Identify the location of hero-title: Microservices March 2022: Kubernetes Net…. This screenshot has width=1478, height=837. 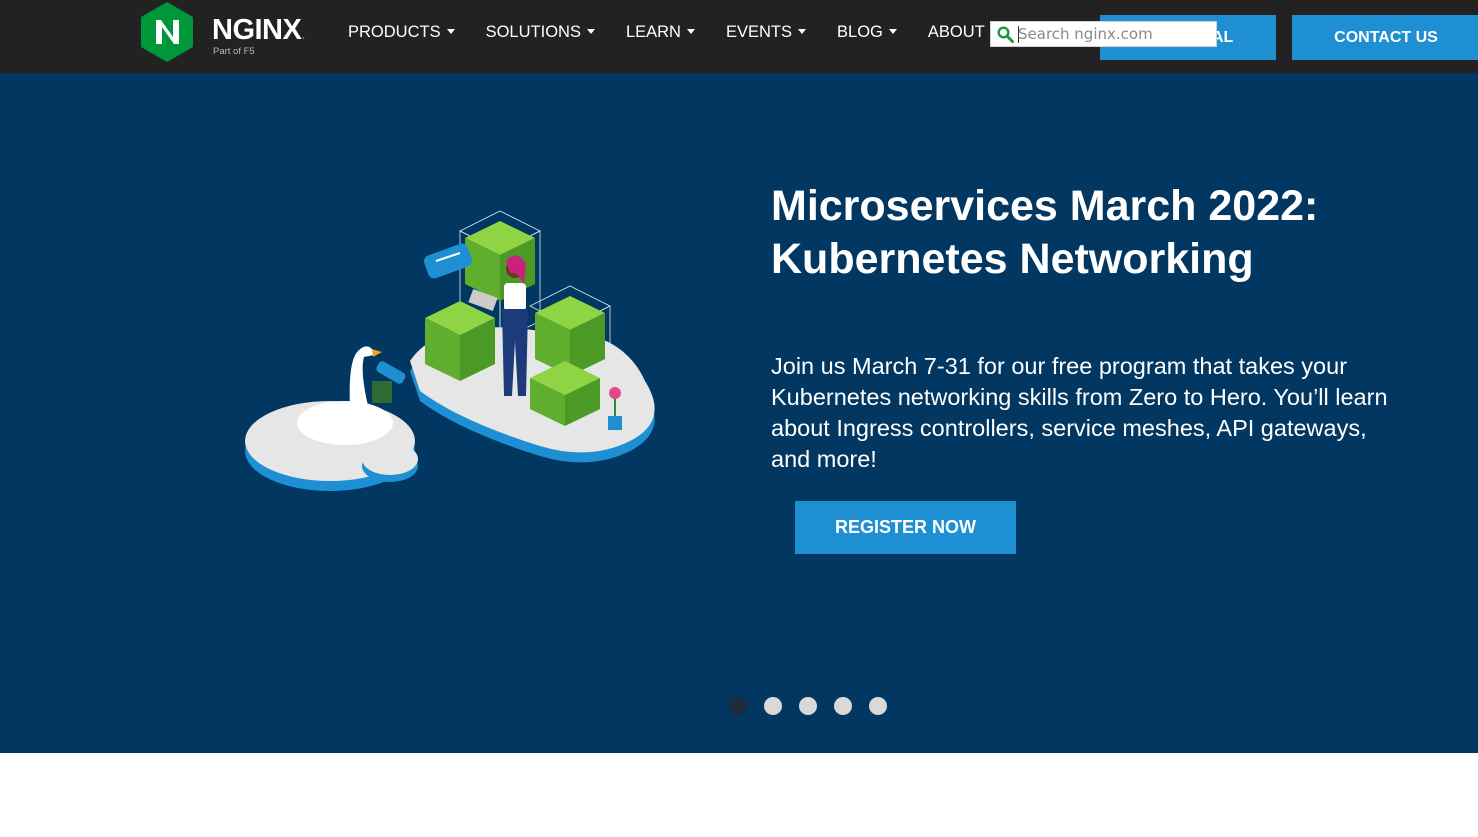
(1045, 232).